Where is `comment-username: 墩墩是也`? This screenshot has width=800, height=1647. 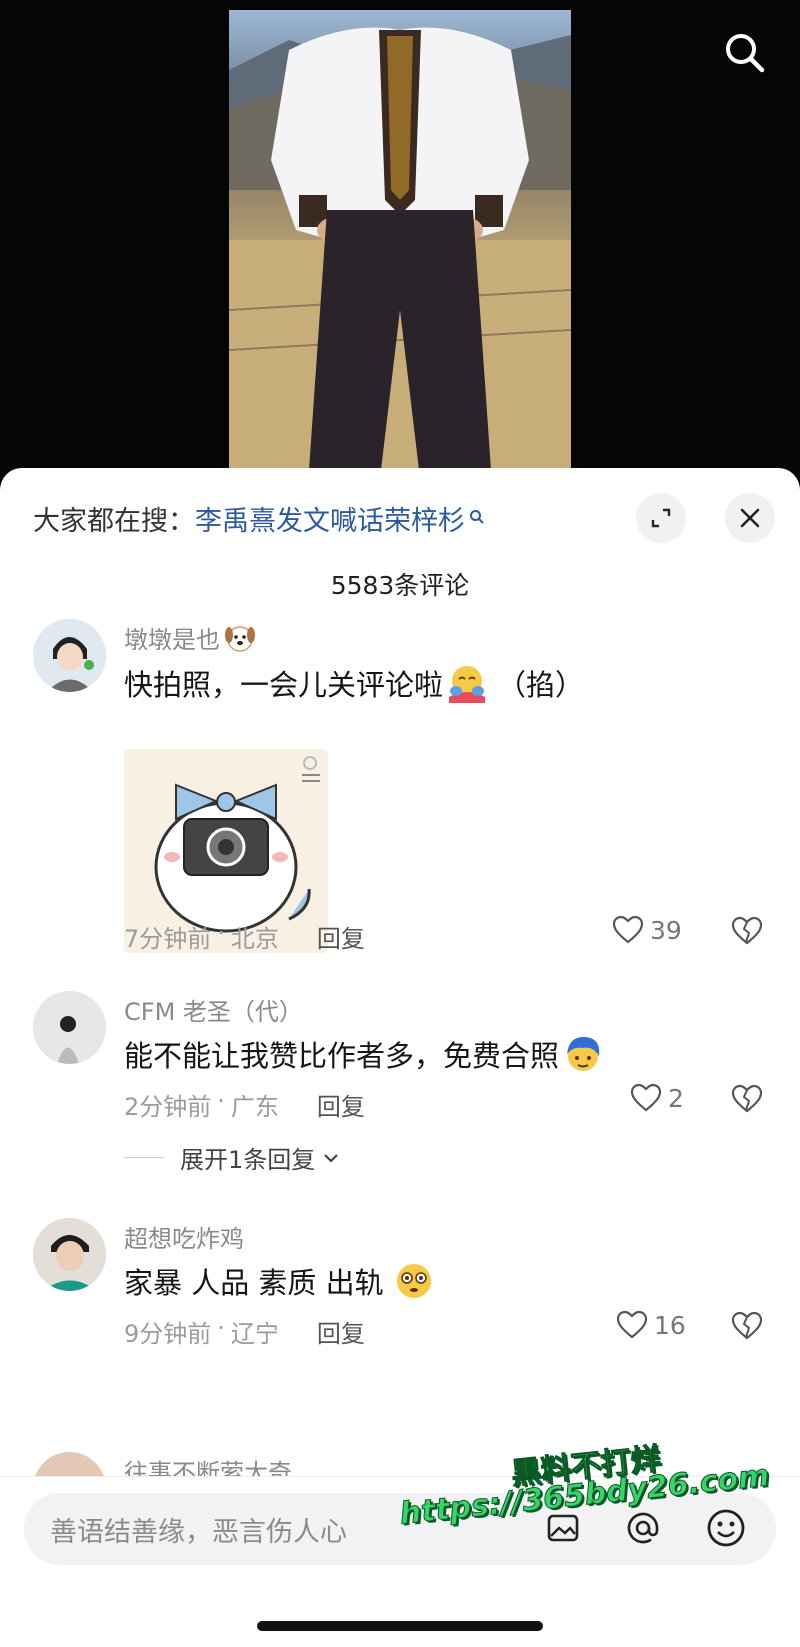
comment-username: 墩墩是也 is located at coordinates (190, 637).